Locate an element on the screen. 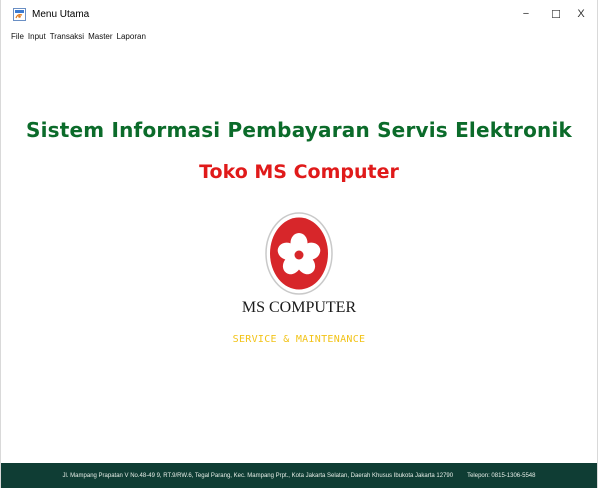 This screenshot has height=488, width=598. store-name: Toko MS Computer is located at coordinates (299, 172).